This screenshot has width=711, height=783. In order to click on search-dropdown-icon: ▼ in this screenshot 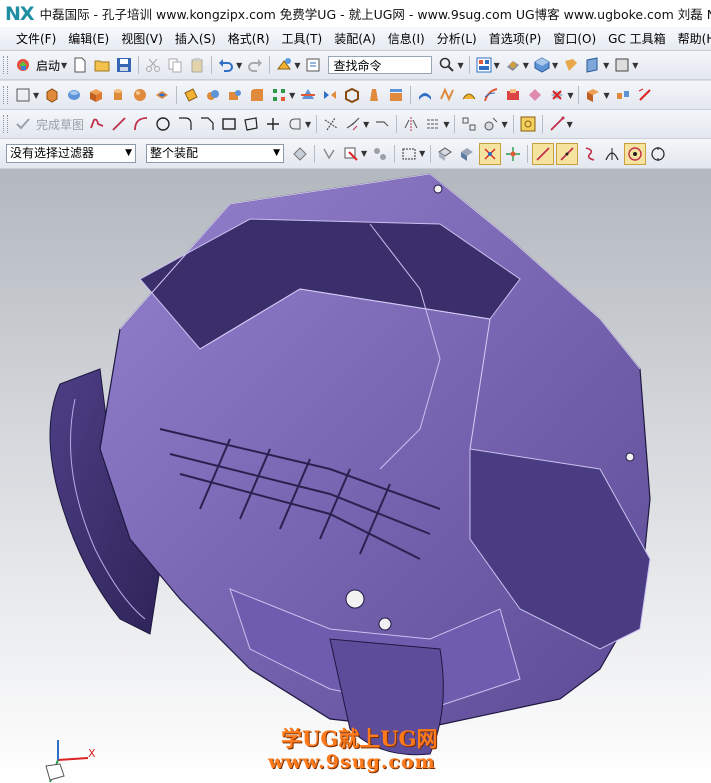, I will do `click(460, 65)`.